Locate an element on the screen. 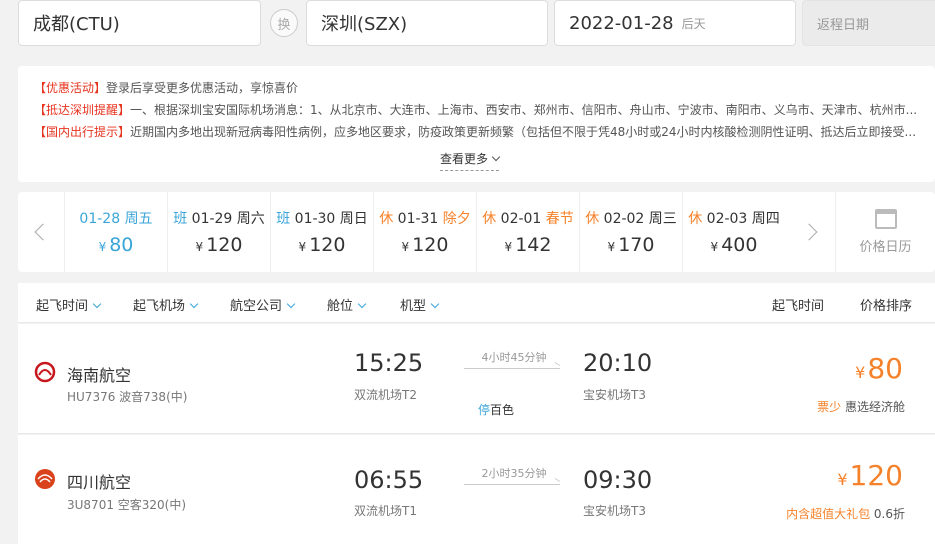  filter-cabin: 舱位 is located at coordinates (347, 304).